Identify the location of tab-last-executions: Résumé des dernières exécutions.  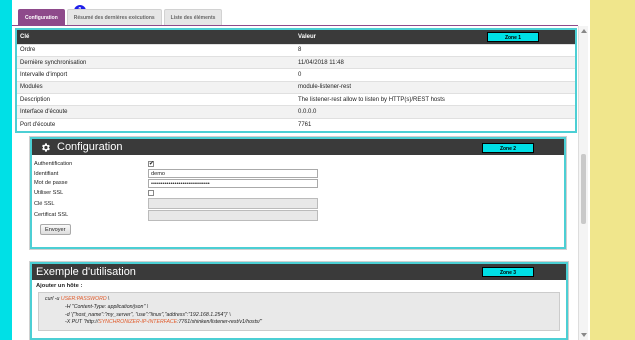
(114, 17).